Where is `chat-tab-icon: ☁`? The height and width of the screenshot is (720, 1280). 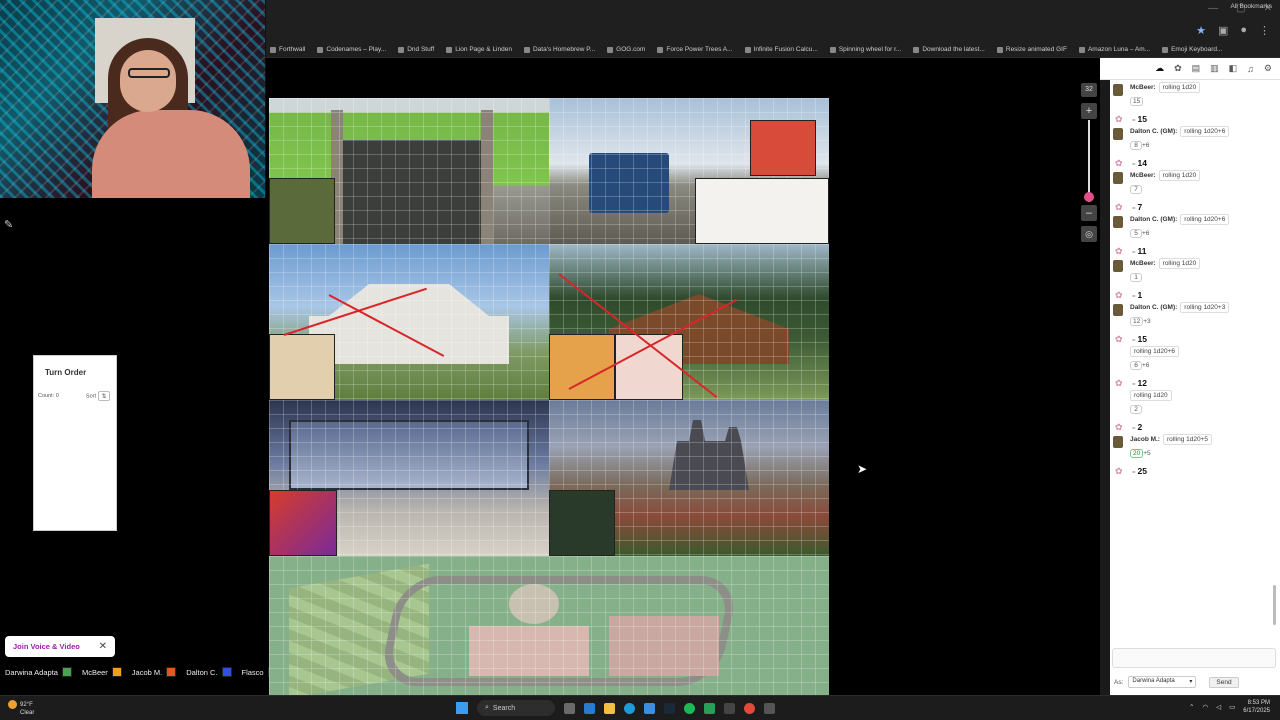 chat-tab-icon: ☁ is located at coordinates (1159, 68).